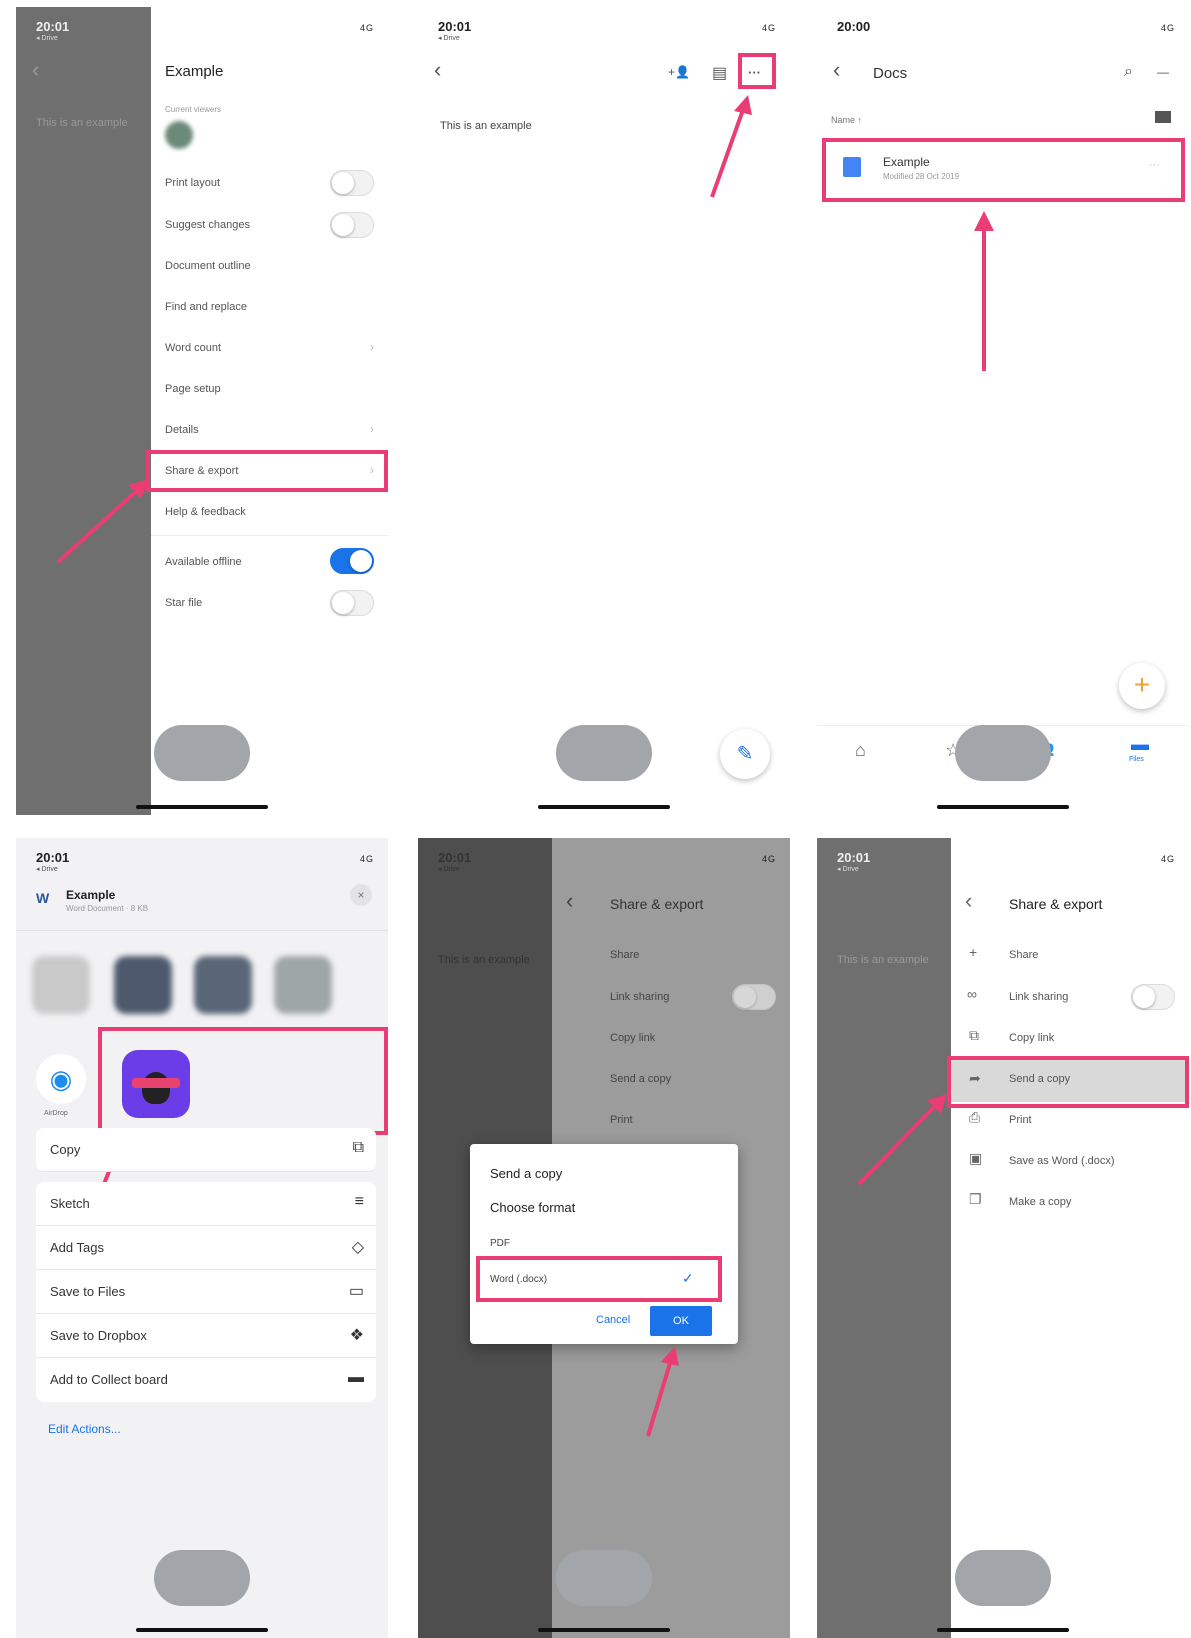 The width and height of the screenshot is (1191, 1638). Describe the element at coordinates (860, 750) in the screenshot. I see `home-nav-icon: ⌂` at that location.